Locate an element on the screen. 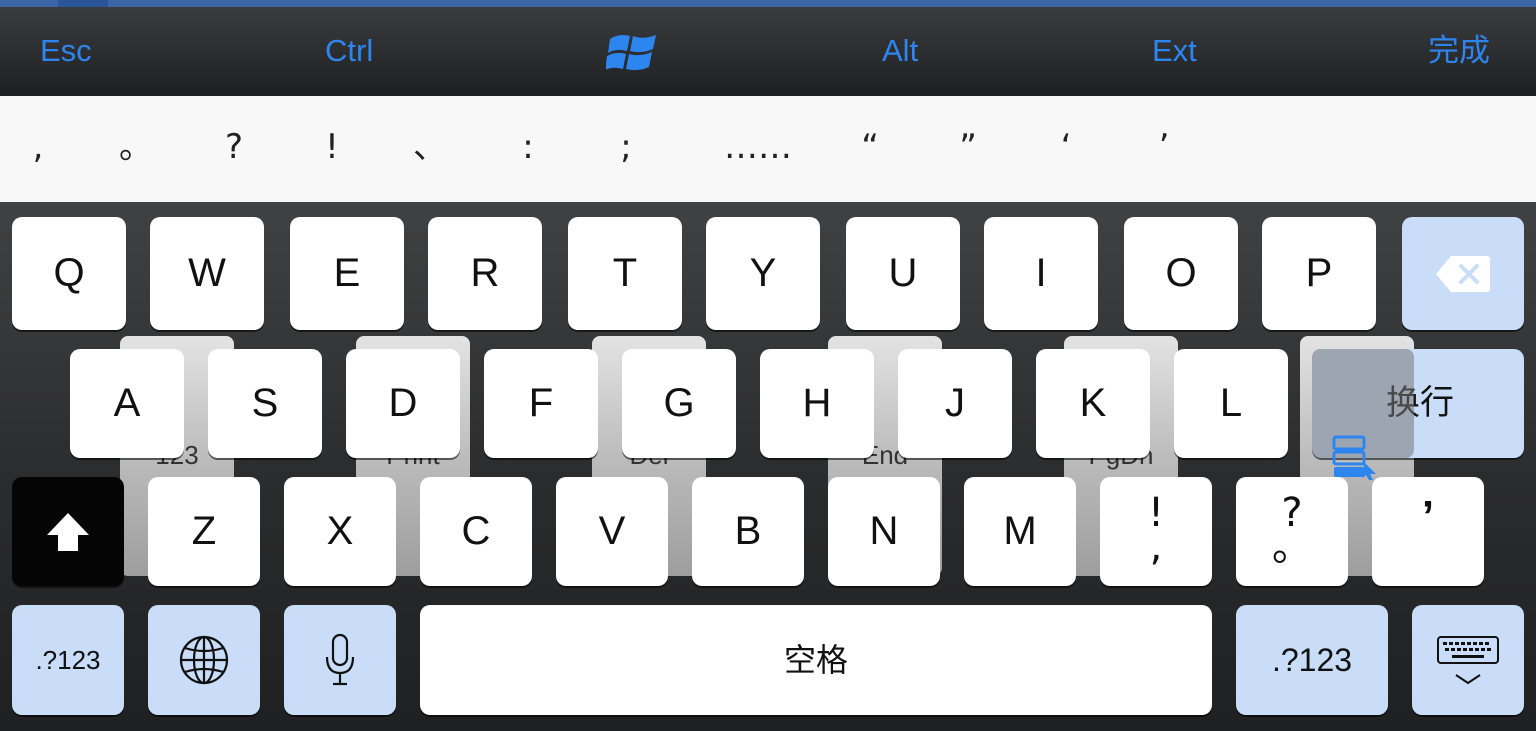 The image size is (1536, 731). key-g: G is located at coordinates (679, 403).